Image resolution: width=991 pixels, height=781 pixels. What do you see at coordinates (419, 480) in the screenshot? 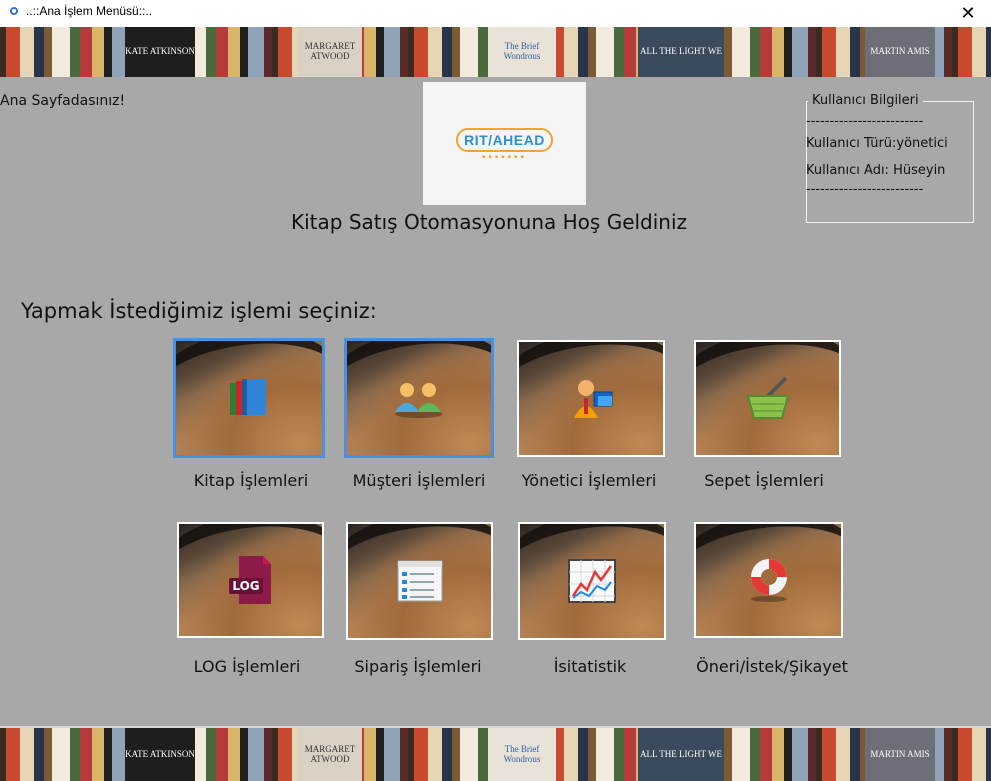
I see `customers-label: Müşteri İşlemleri` at bounding box center [419, 480].